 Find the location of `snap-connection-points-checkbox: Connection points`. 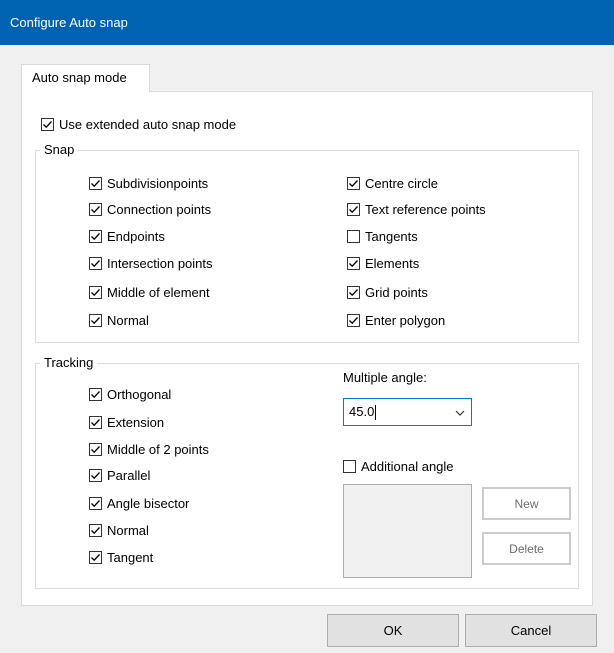

snap-connection-points-checkbox: Connection points is located at coordinates (150, 209).